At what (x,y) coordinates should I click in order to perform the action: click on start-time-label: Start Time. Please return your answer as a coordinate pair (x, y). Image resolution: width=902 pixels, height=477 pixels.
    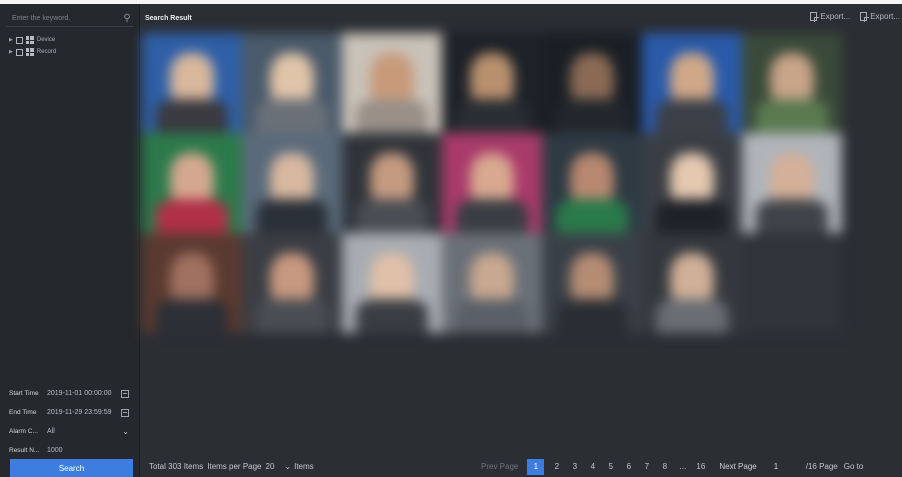
    Looking at the image, I should click on (24, 393).